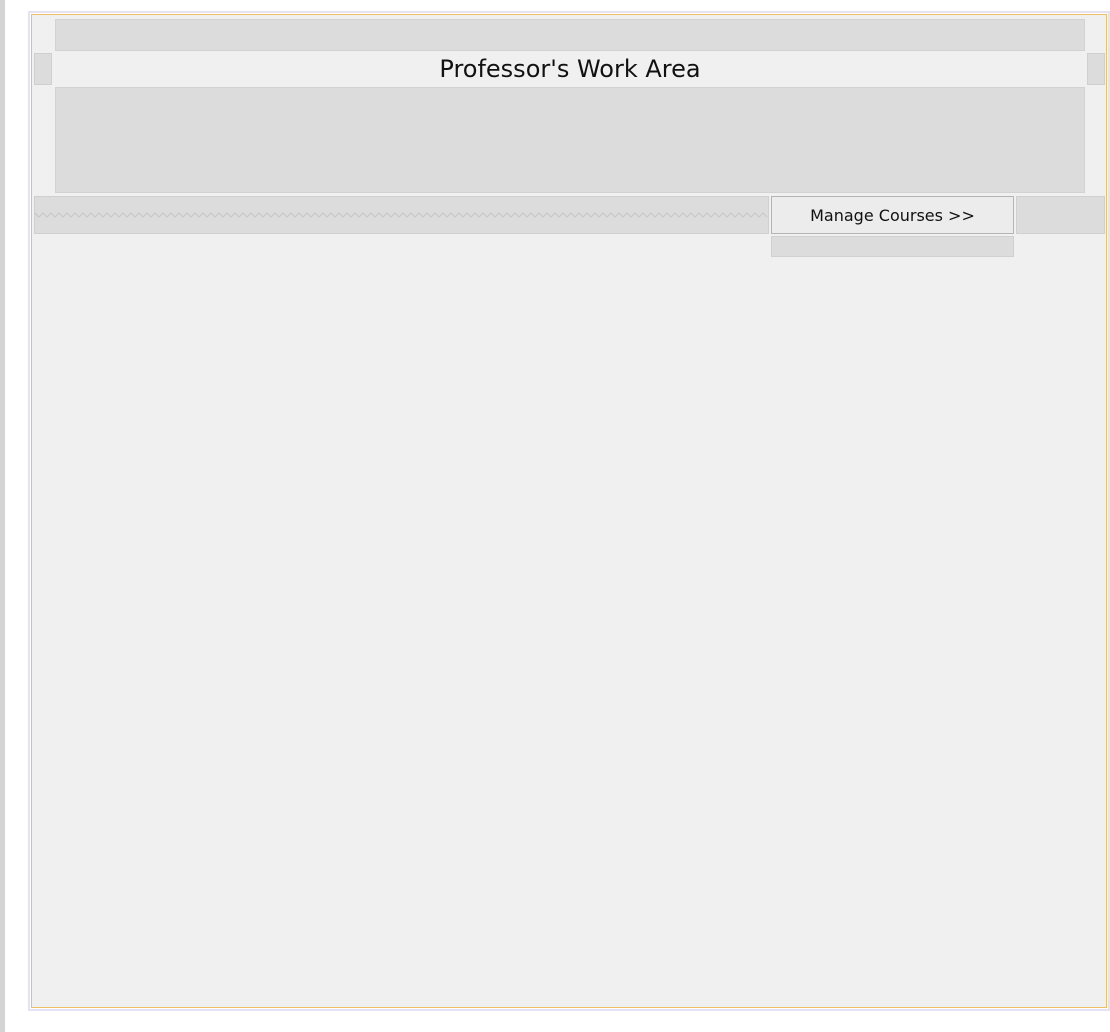 This screenshot has width=1110, height=1032. Describe the element at coordinates (892, 246) in the screenshot. I see `button-sub-strip` at that location.